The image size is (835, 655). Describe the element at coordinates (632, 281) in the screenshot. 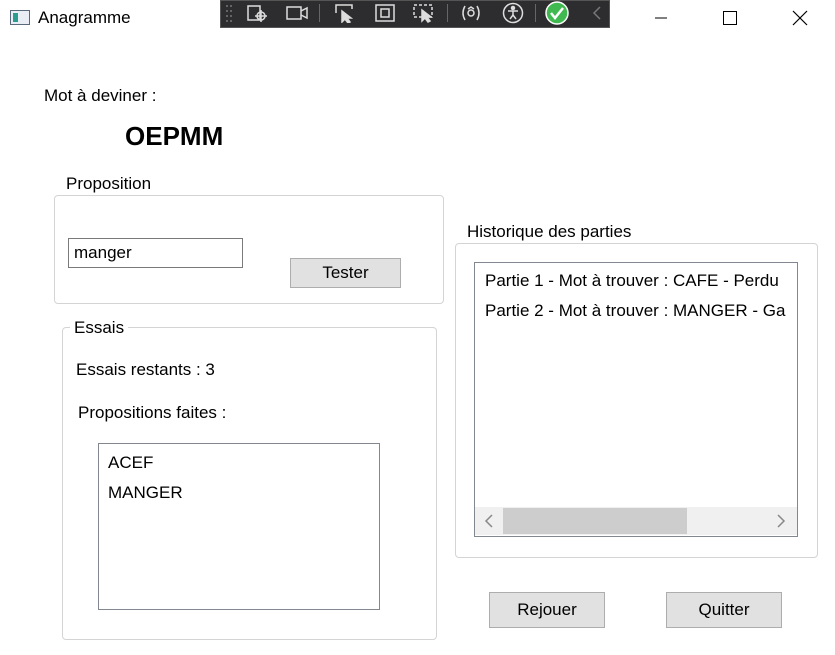

I see `history-item: Partie 1 - Mot à trouver : CAFE - Perdu` at that location.